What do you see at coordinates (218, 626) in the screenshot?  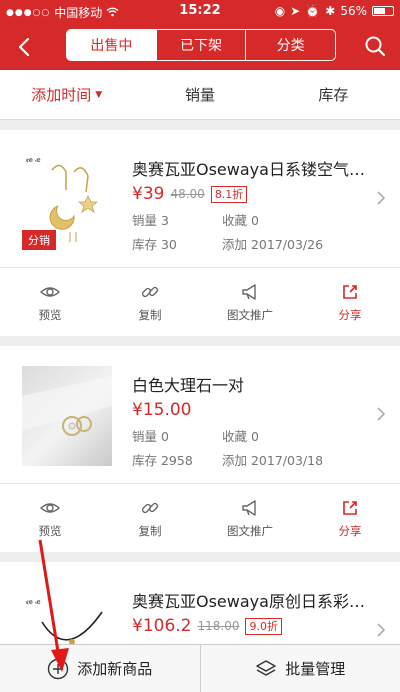 I see `original-price: 118.00` at bounding box center [218, 626].